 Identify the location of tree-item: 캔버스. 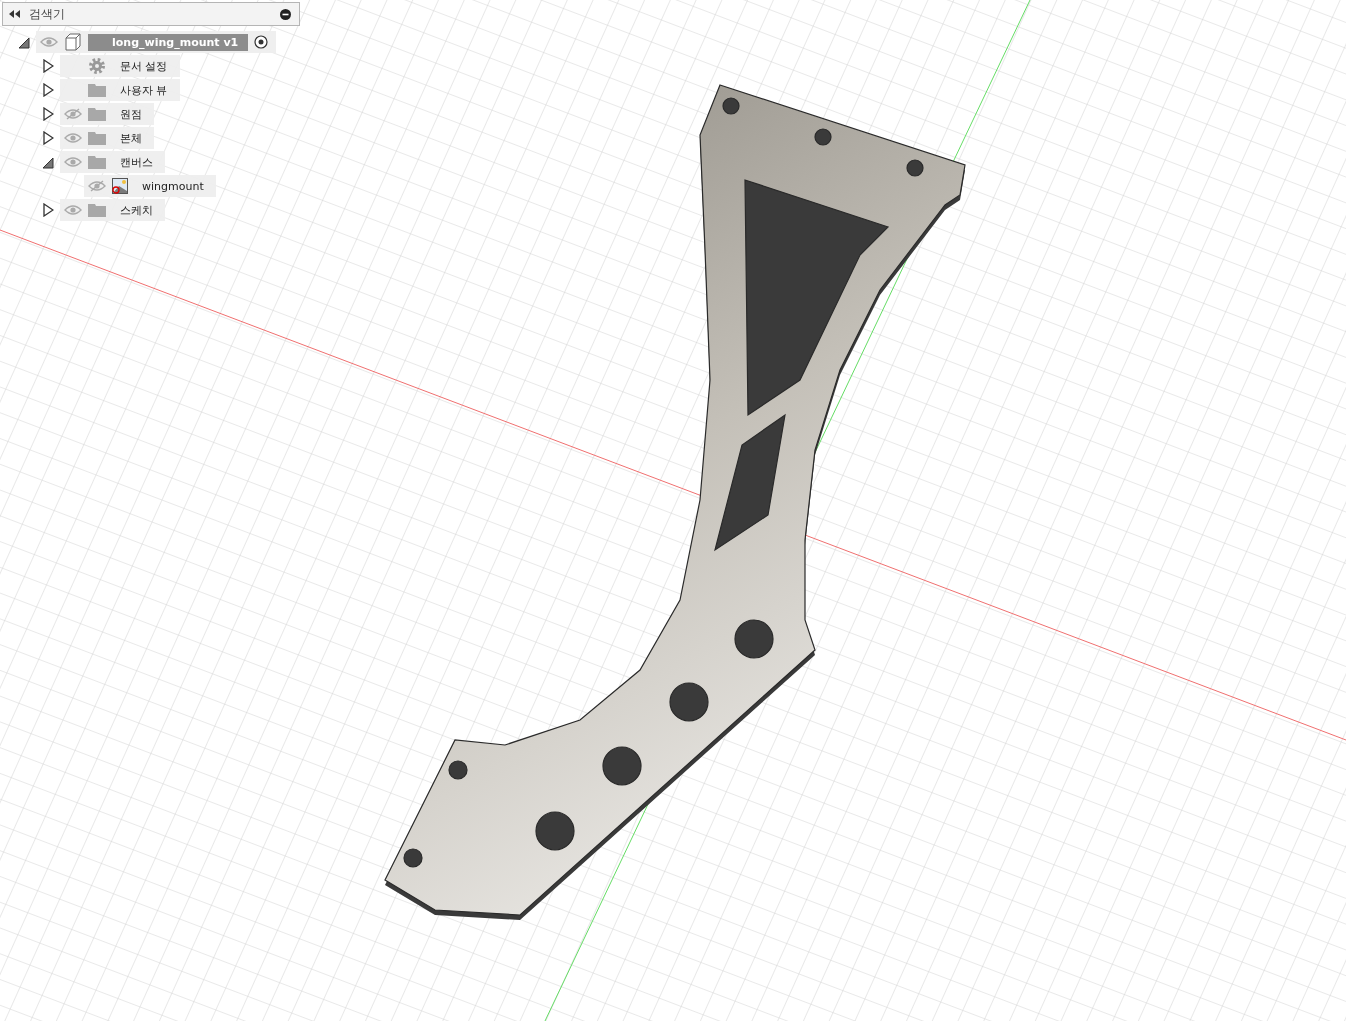
(112, 162).